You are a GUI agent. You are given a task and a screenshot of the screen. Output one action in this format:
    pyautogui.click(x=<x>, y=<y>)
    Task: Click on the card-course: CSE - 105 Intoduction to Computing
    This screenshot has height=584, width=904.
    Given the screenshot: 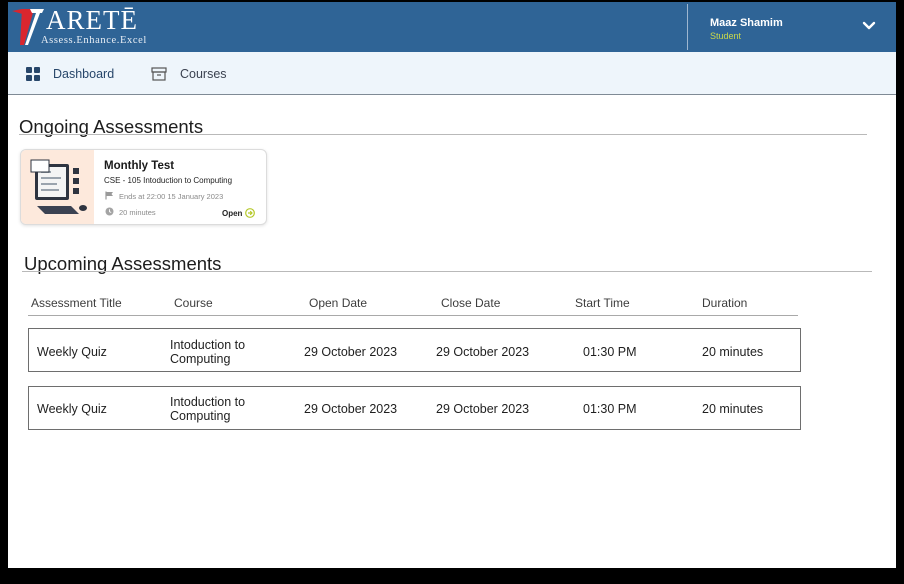 What is the action you would take?
    pyautogui.click(x=168, y=180)
    